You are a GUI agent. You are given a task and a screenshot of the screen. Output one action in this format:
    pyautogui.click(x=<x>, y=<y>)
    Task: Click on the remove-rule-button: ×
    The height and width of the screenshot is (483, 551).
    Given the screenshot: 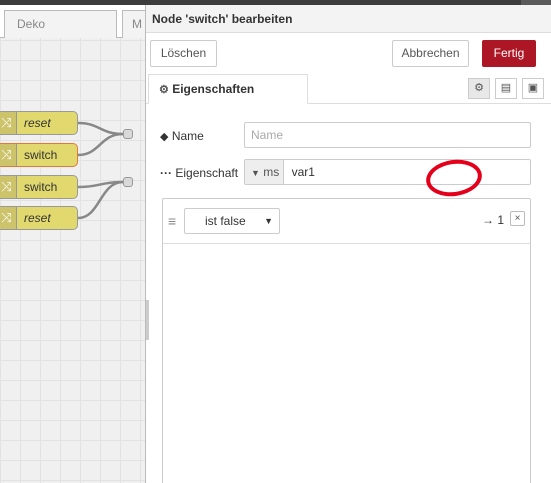 What is the action you would take?
    pyautogui.click(x=517, y=218)
    